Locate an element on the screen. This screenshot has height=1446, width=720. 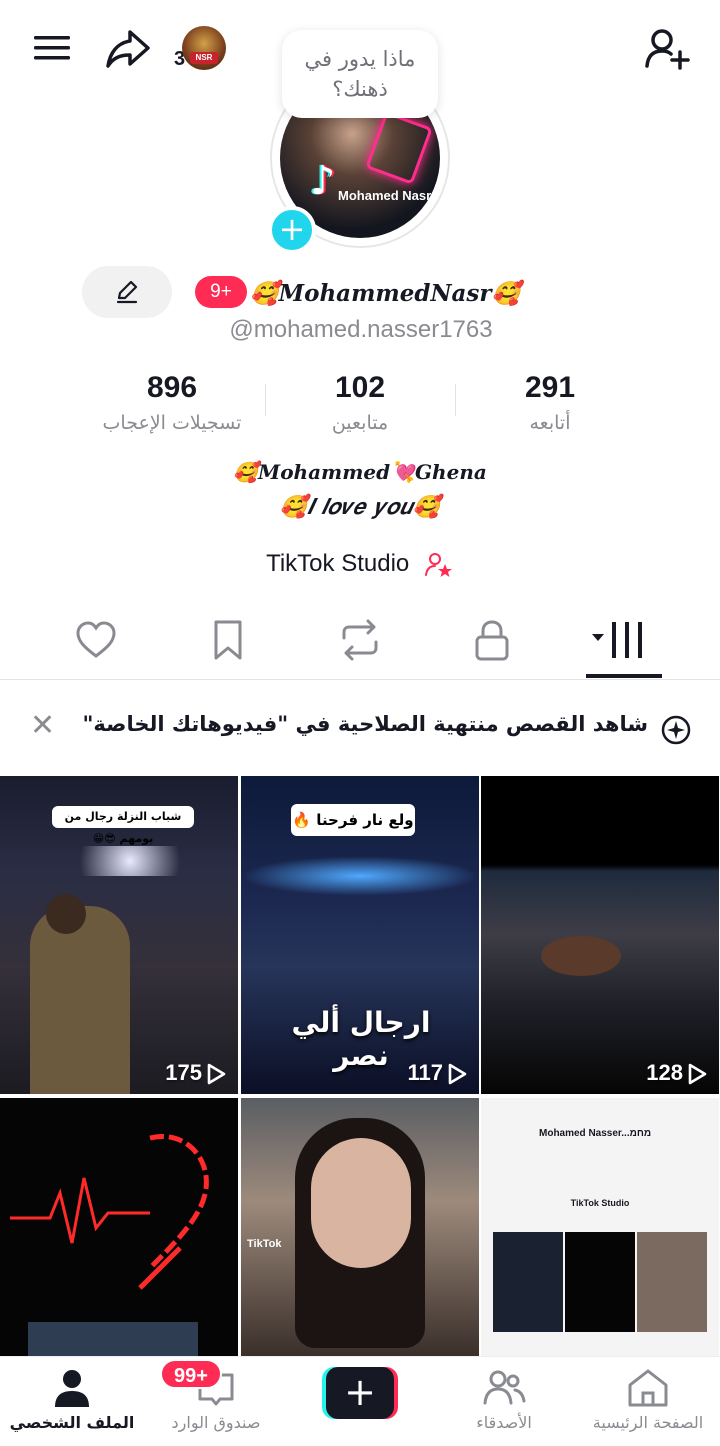
inbox-badge: 99+ is located at coordinates (191, 1374).